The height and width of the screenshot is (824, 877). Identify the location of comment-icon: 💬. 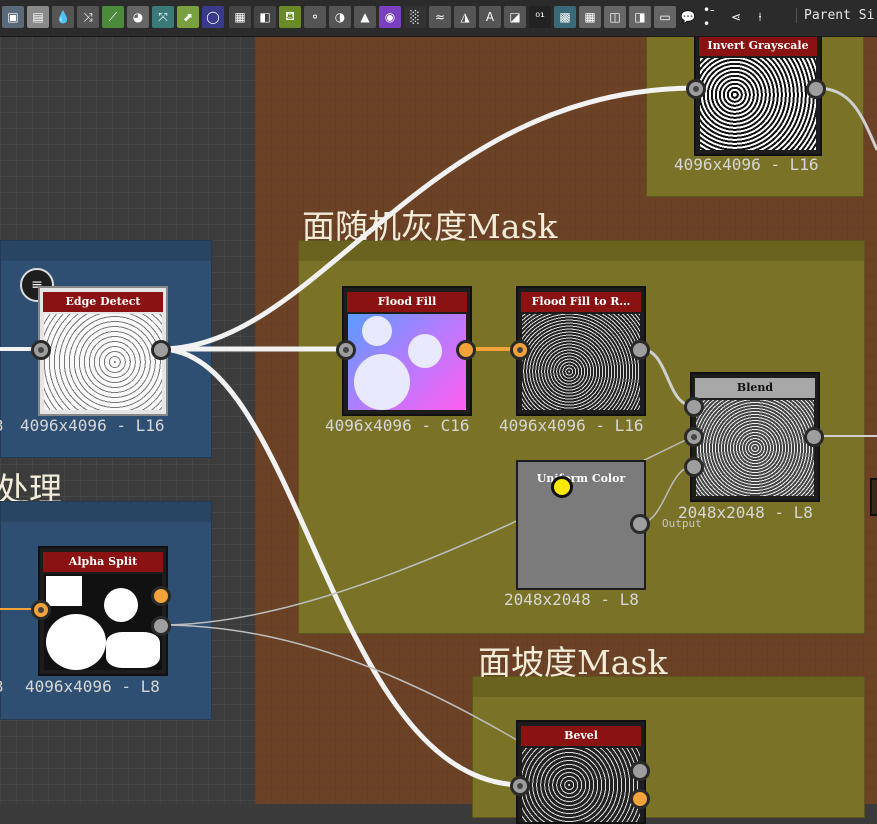
(688, 17).